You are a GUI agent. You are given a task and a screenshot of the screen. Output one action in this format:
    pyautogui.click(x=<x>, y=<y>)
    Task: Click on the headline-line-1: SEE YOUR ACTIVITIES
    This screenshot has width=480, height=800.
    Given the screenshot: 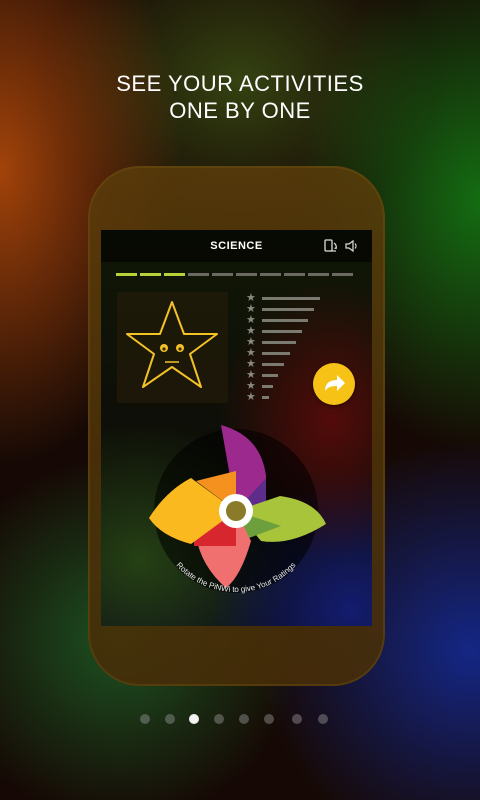 What is the action you would take?
    pyautogui.click(x=240, y=83)
    